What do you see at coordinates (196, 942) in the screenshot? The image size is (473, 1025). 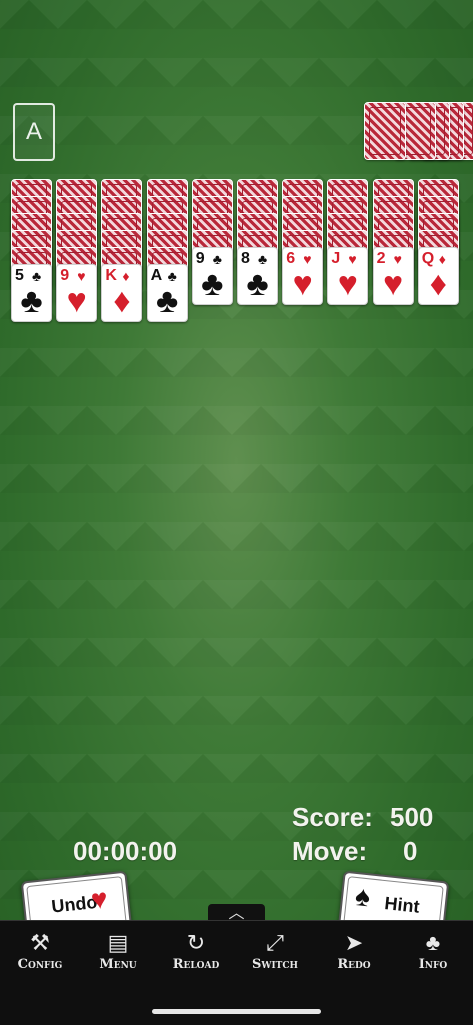 I see `reload-icon: ↻` at bounding box center [196, 942].